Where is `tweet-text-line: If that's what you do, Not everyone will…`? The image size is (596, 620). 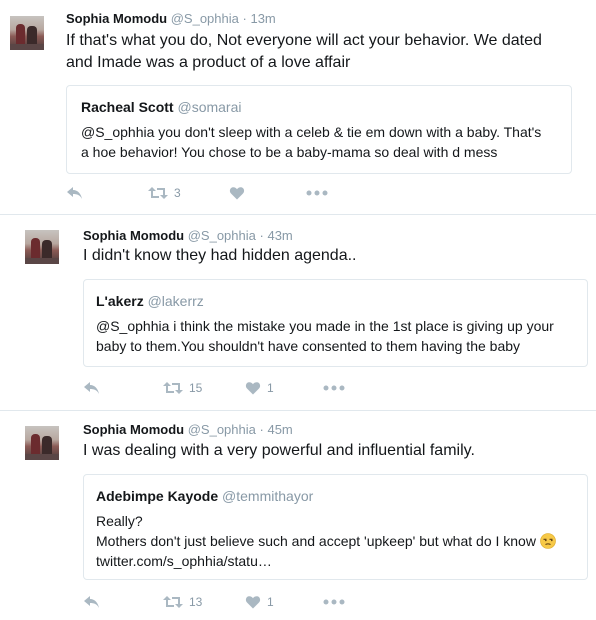 tweet-text-line: If that's what you do, Not everyone will… is located at coordinates (304, 40).